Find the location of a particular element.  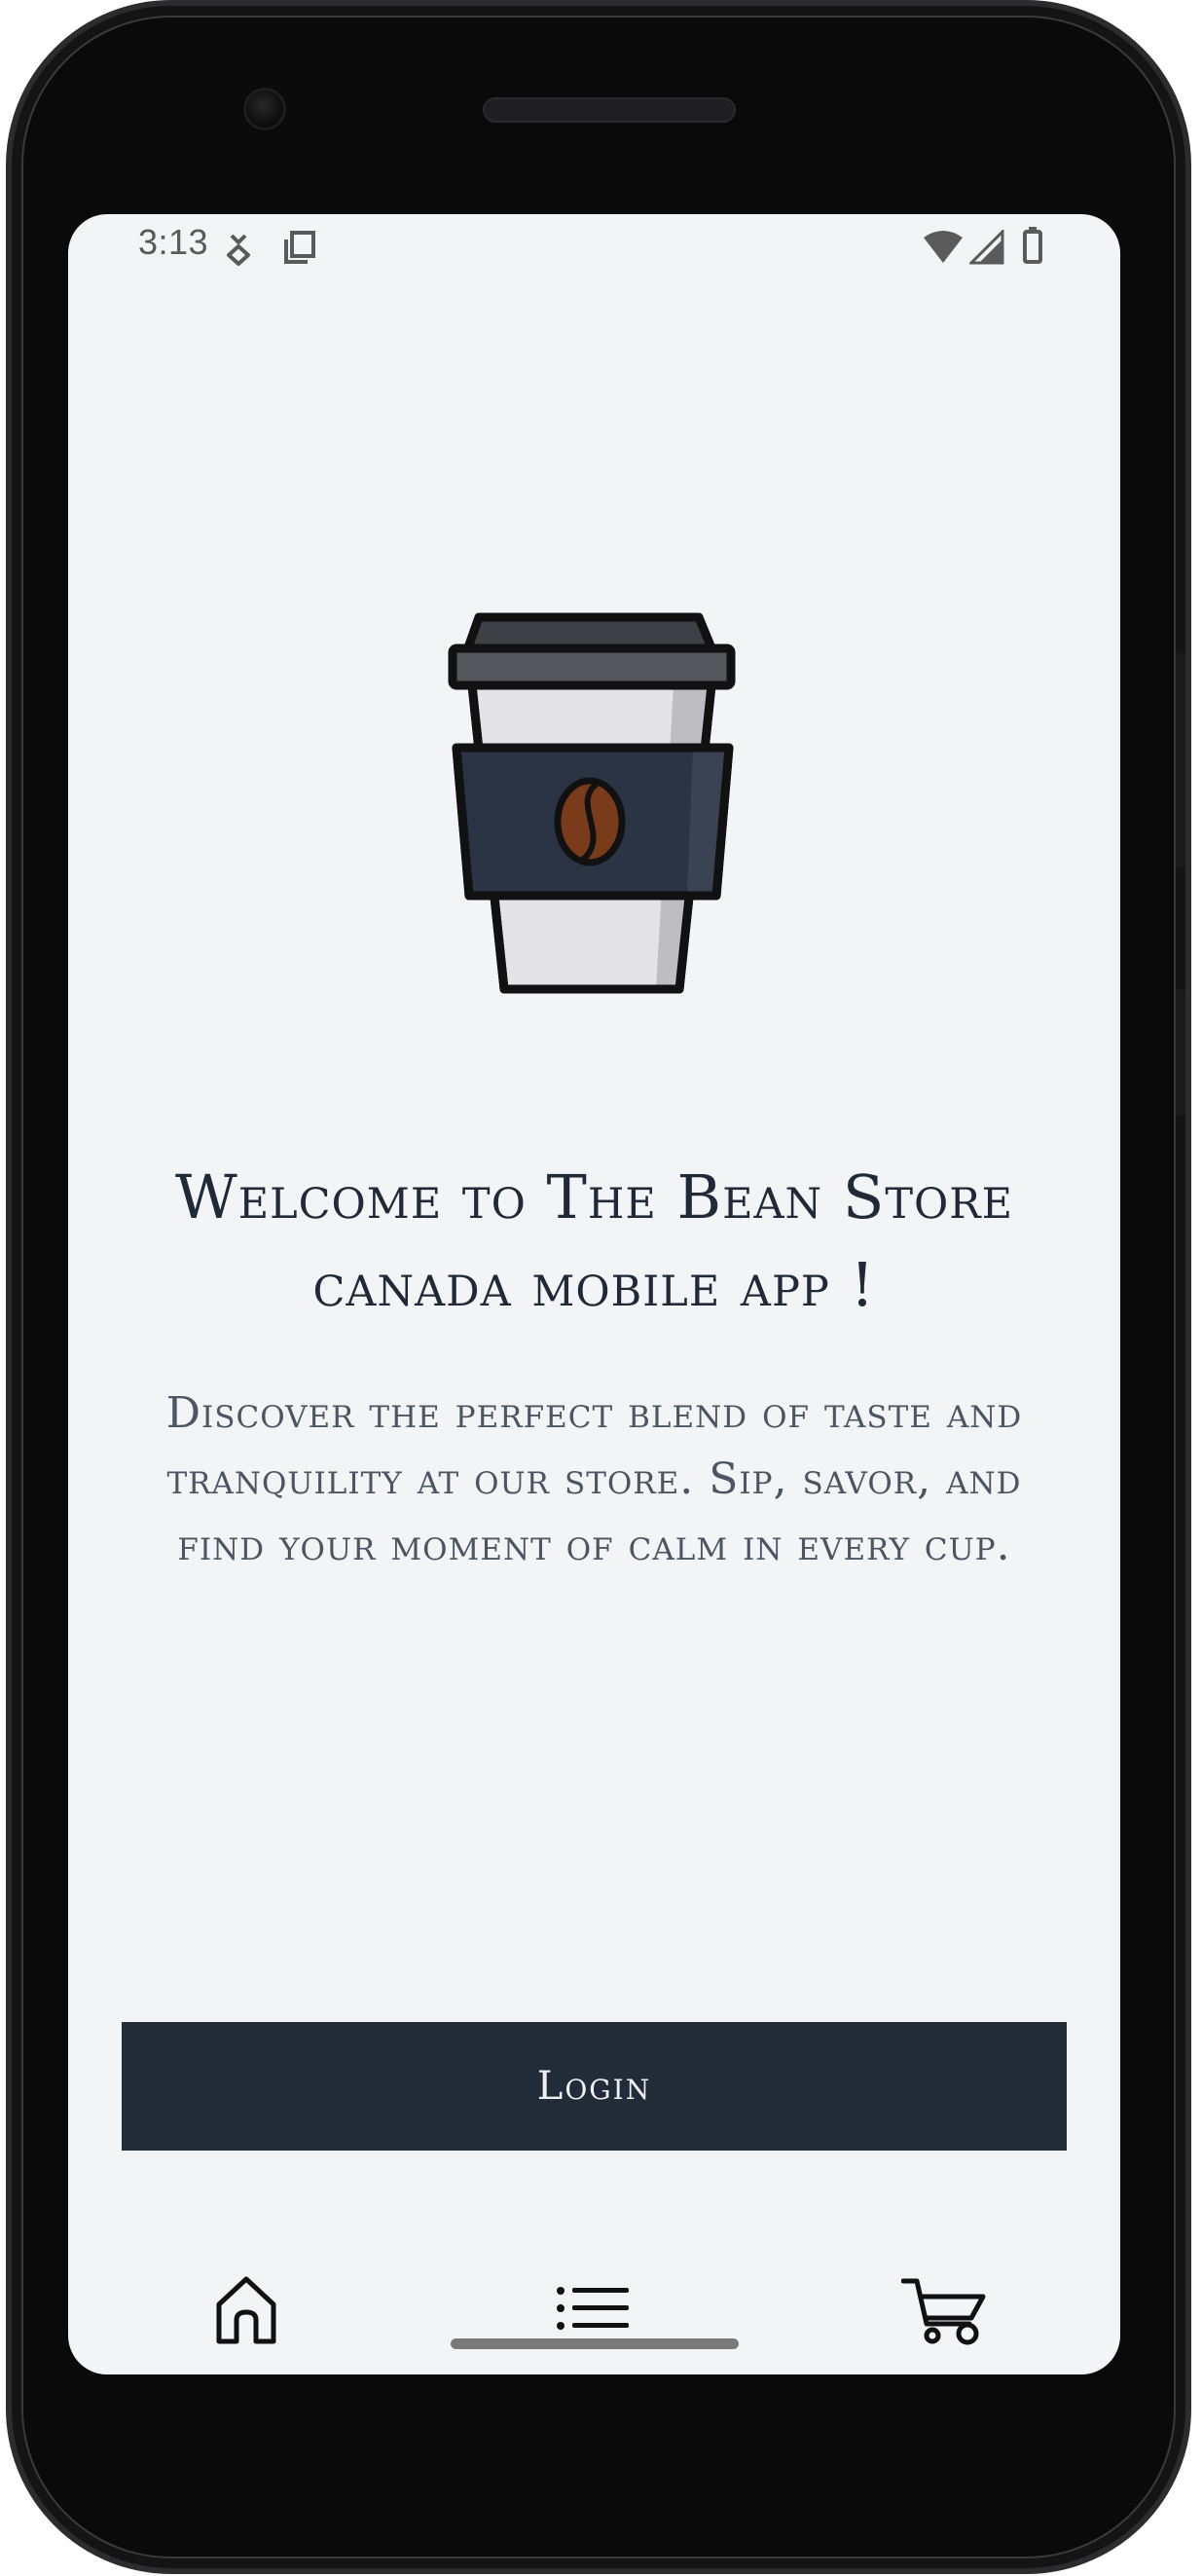

nav-home is located at coordinates (246, 2312).